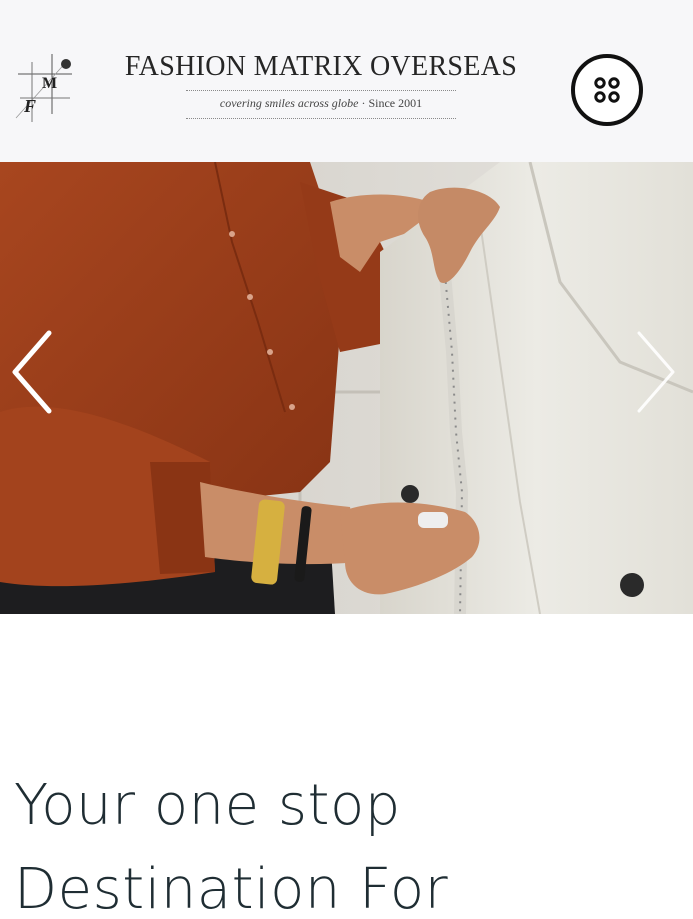 Image resolution: width=693 pixels, height=919 pixels. I want to click on four-dots-menu-icon, so click(607, 90).